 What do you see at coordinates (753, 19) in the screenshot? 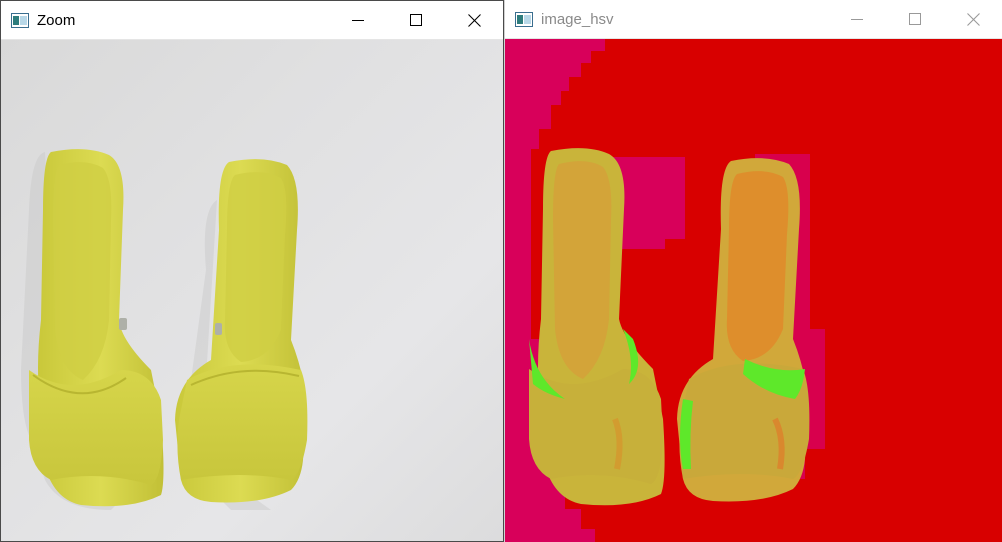
I see `image-hsv-titlebar: image_hsv` at bounding box center [753, 19].